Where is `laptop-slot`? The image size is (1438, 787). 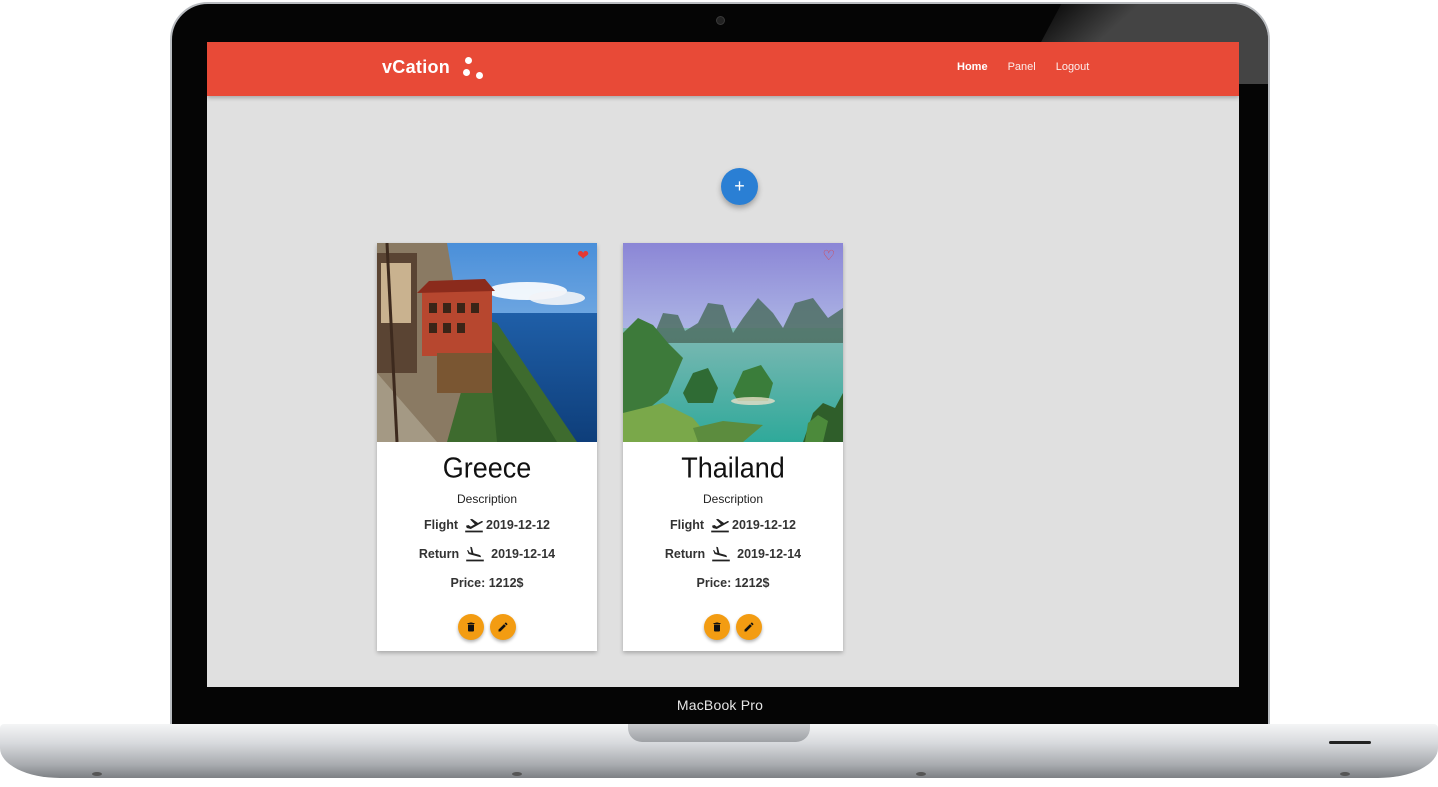
laptop-slot is located at coordinates (1350, 742).